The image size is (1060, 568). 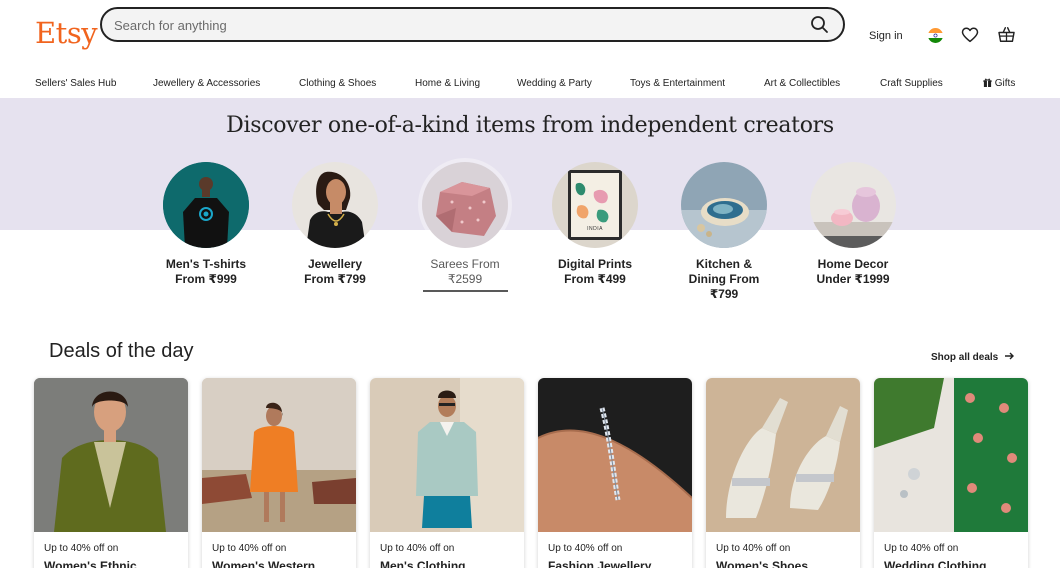 What do you see at coordinates (447, 455) in the screenshot?
I see `mens-clothing-image` at bounding box center [447, 455].